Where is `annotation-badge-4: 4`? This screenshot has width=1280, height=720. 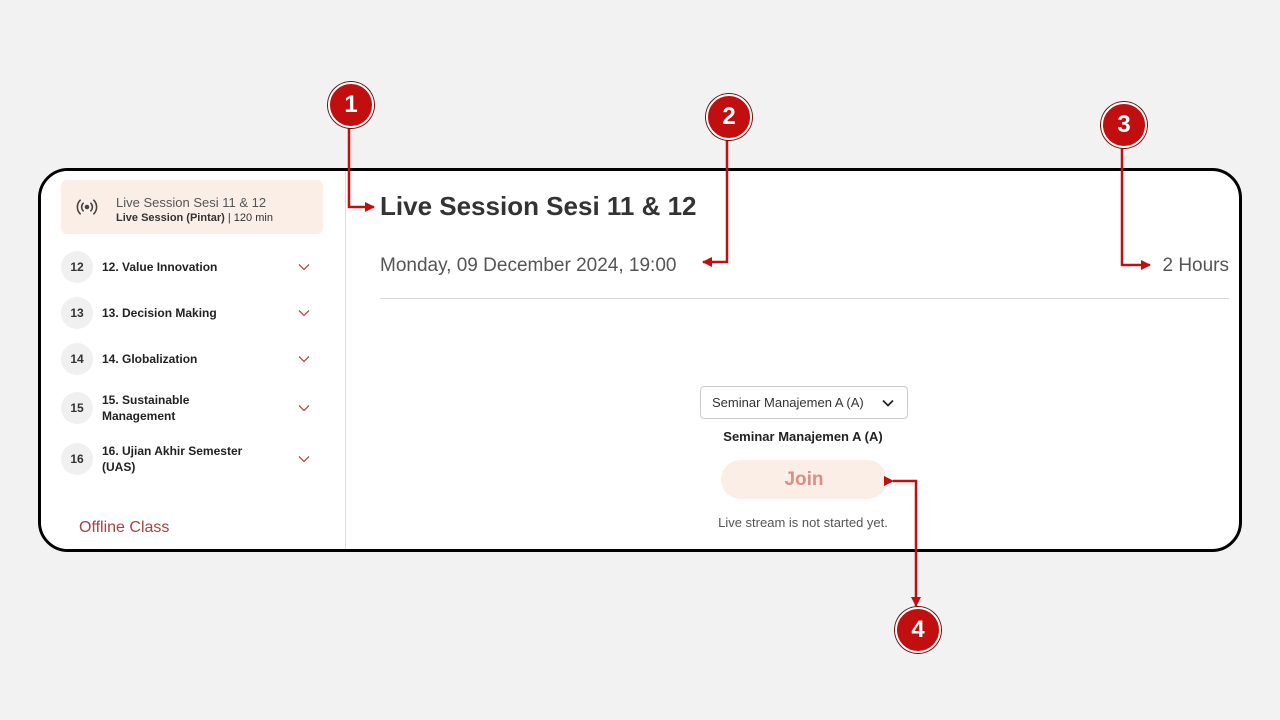 annotation-badge-4: 4 is located at coordinates (918, 630).